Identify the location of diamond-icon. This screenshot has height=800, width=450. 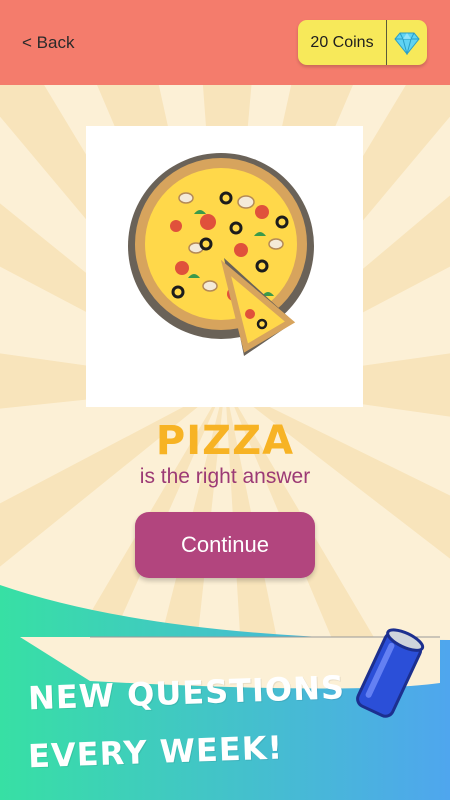
(407, 43).